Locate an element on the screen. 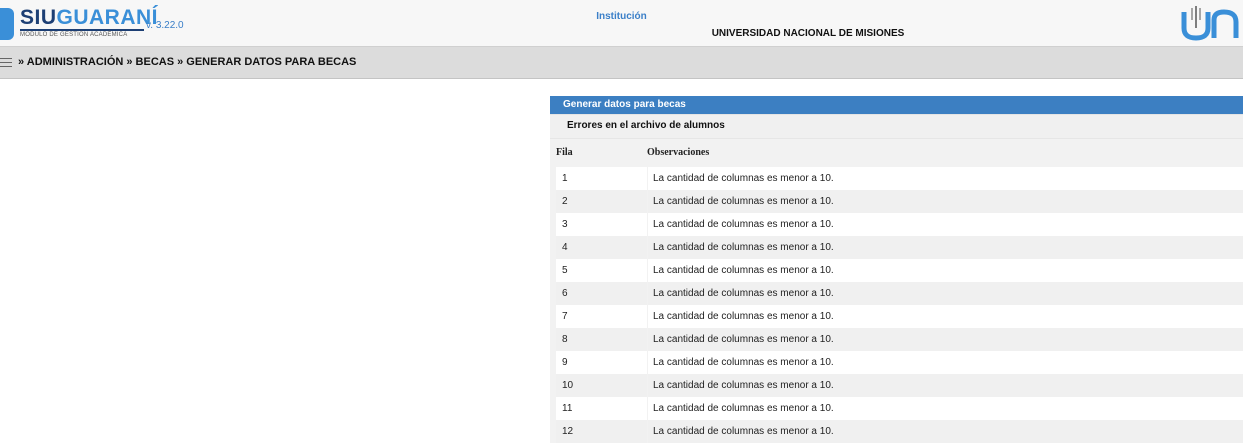 The height and width of the screenshot is (445, 1243). table-header: Fila Observaciones is located at coordinates (896, 152).